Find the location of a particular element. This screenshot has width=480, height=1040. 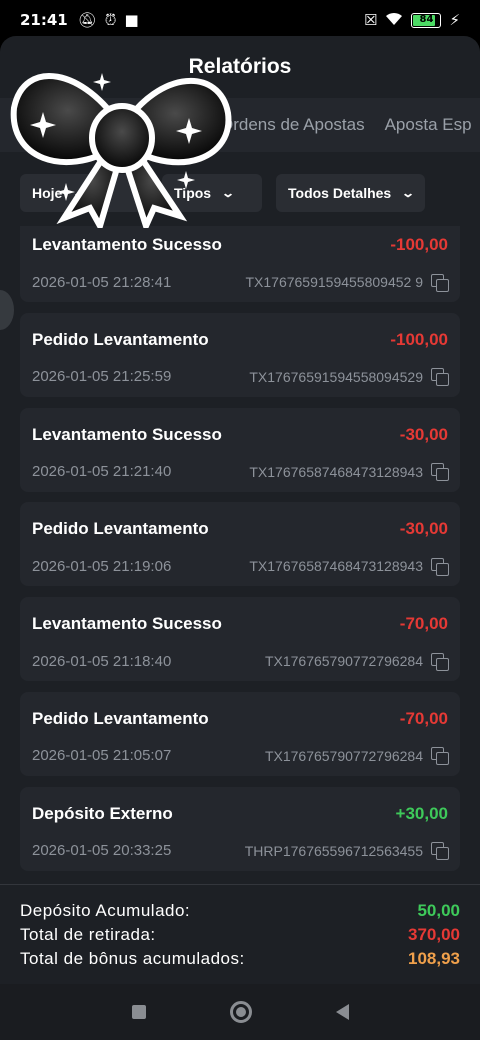

transaction-id-group: THRP176765596712563455 is located at coordinates (346, 851).